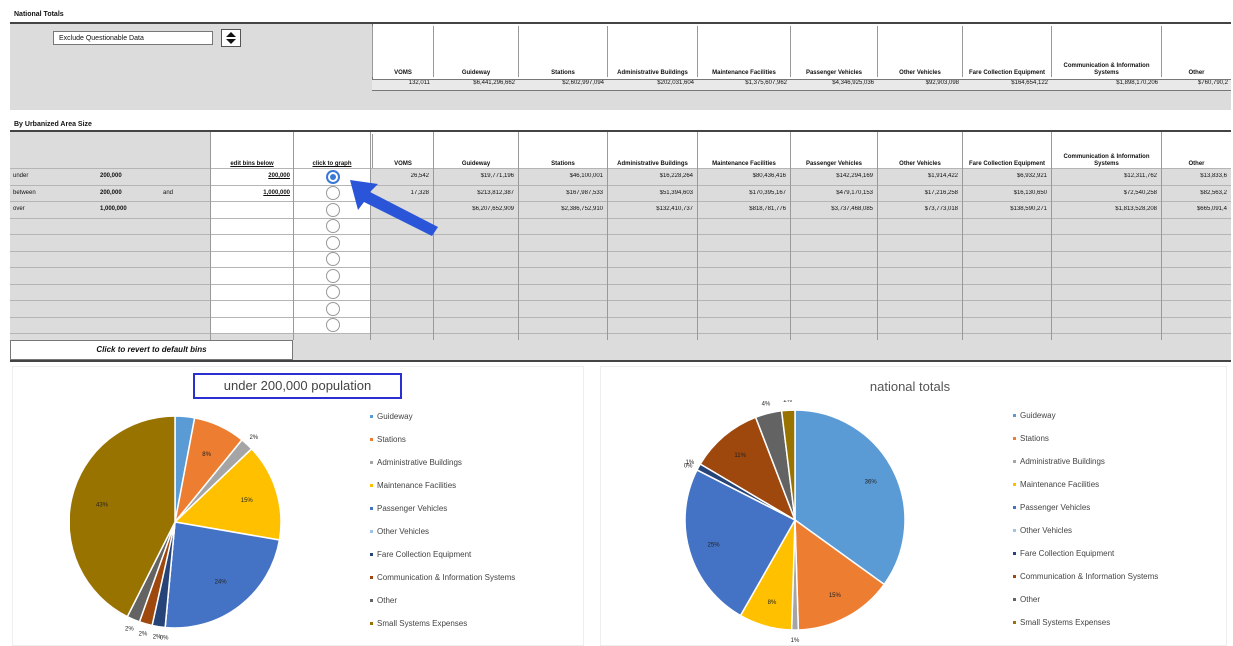 The height and width of the screenshot is (646, 1233). I want to click on national-col-header: Guideway, so click(475, 51).